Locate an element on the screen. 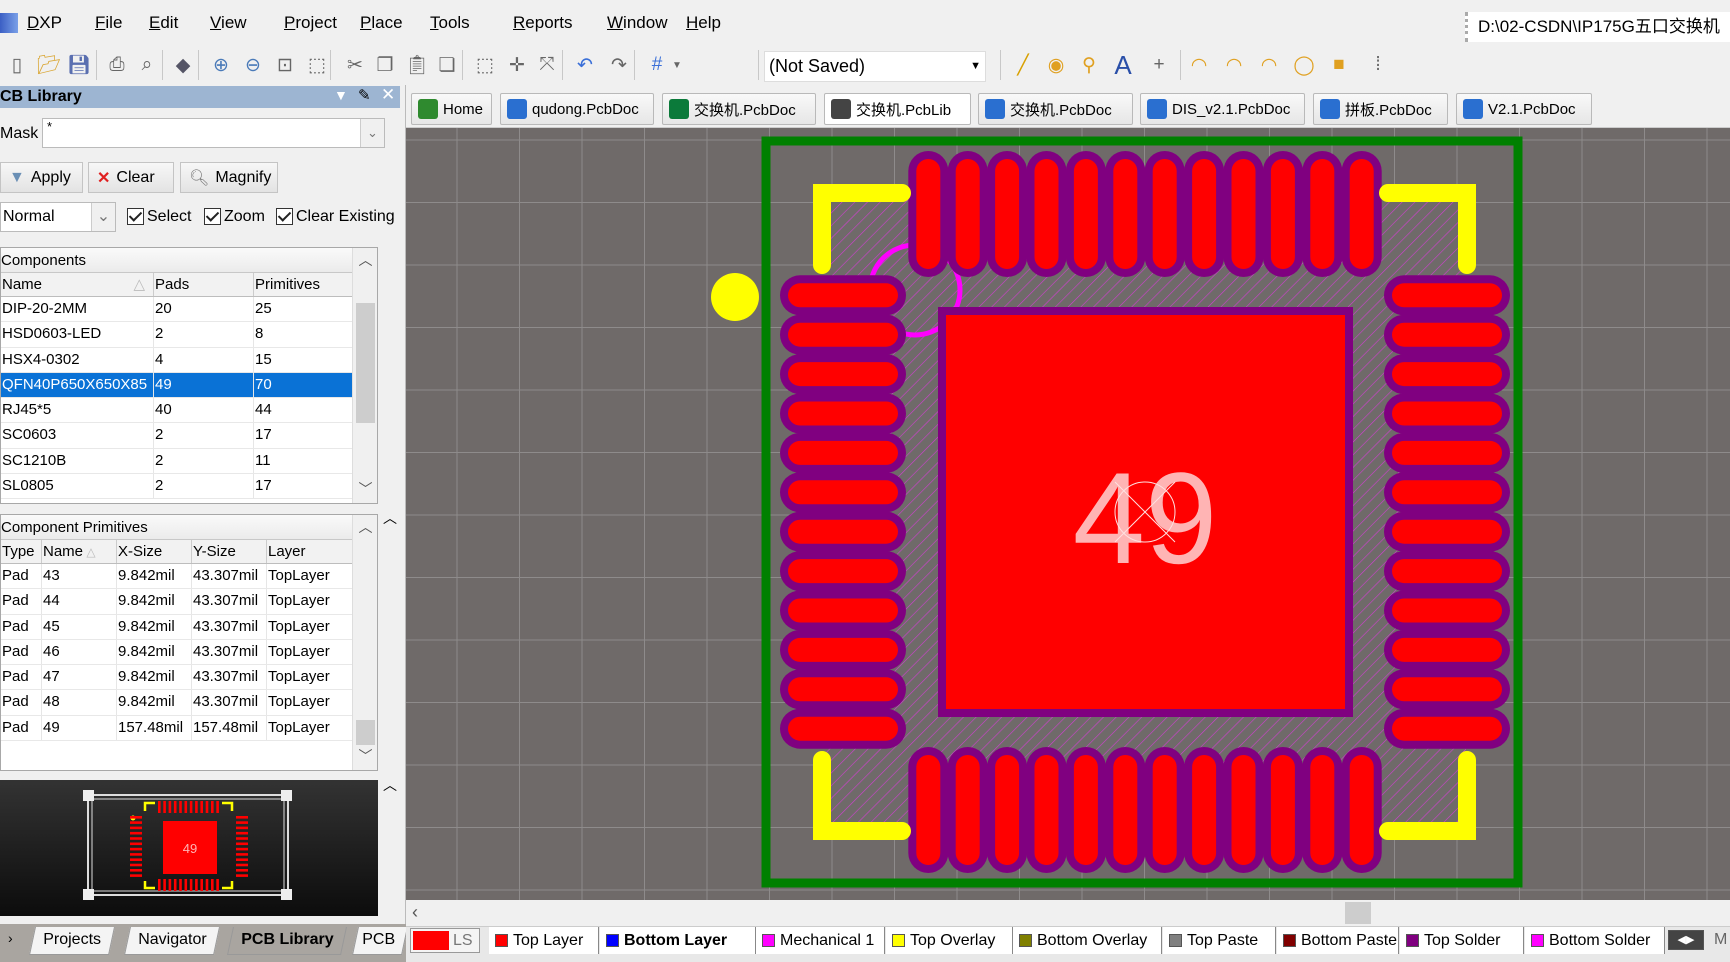 This screenshot has height=962, width=1730. zoom-fit-icon: ⊡ is located at coordinates (285, 65).